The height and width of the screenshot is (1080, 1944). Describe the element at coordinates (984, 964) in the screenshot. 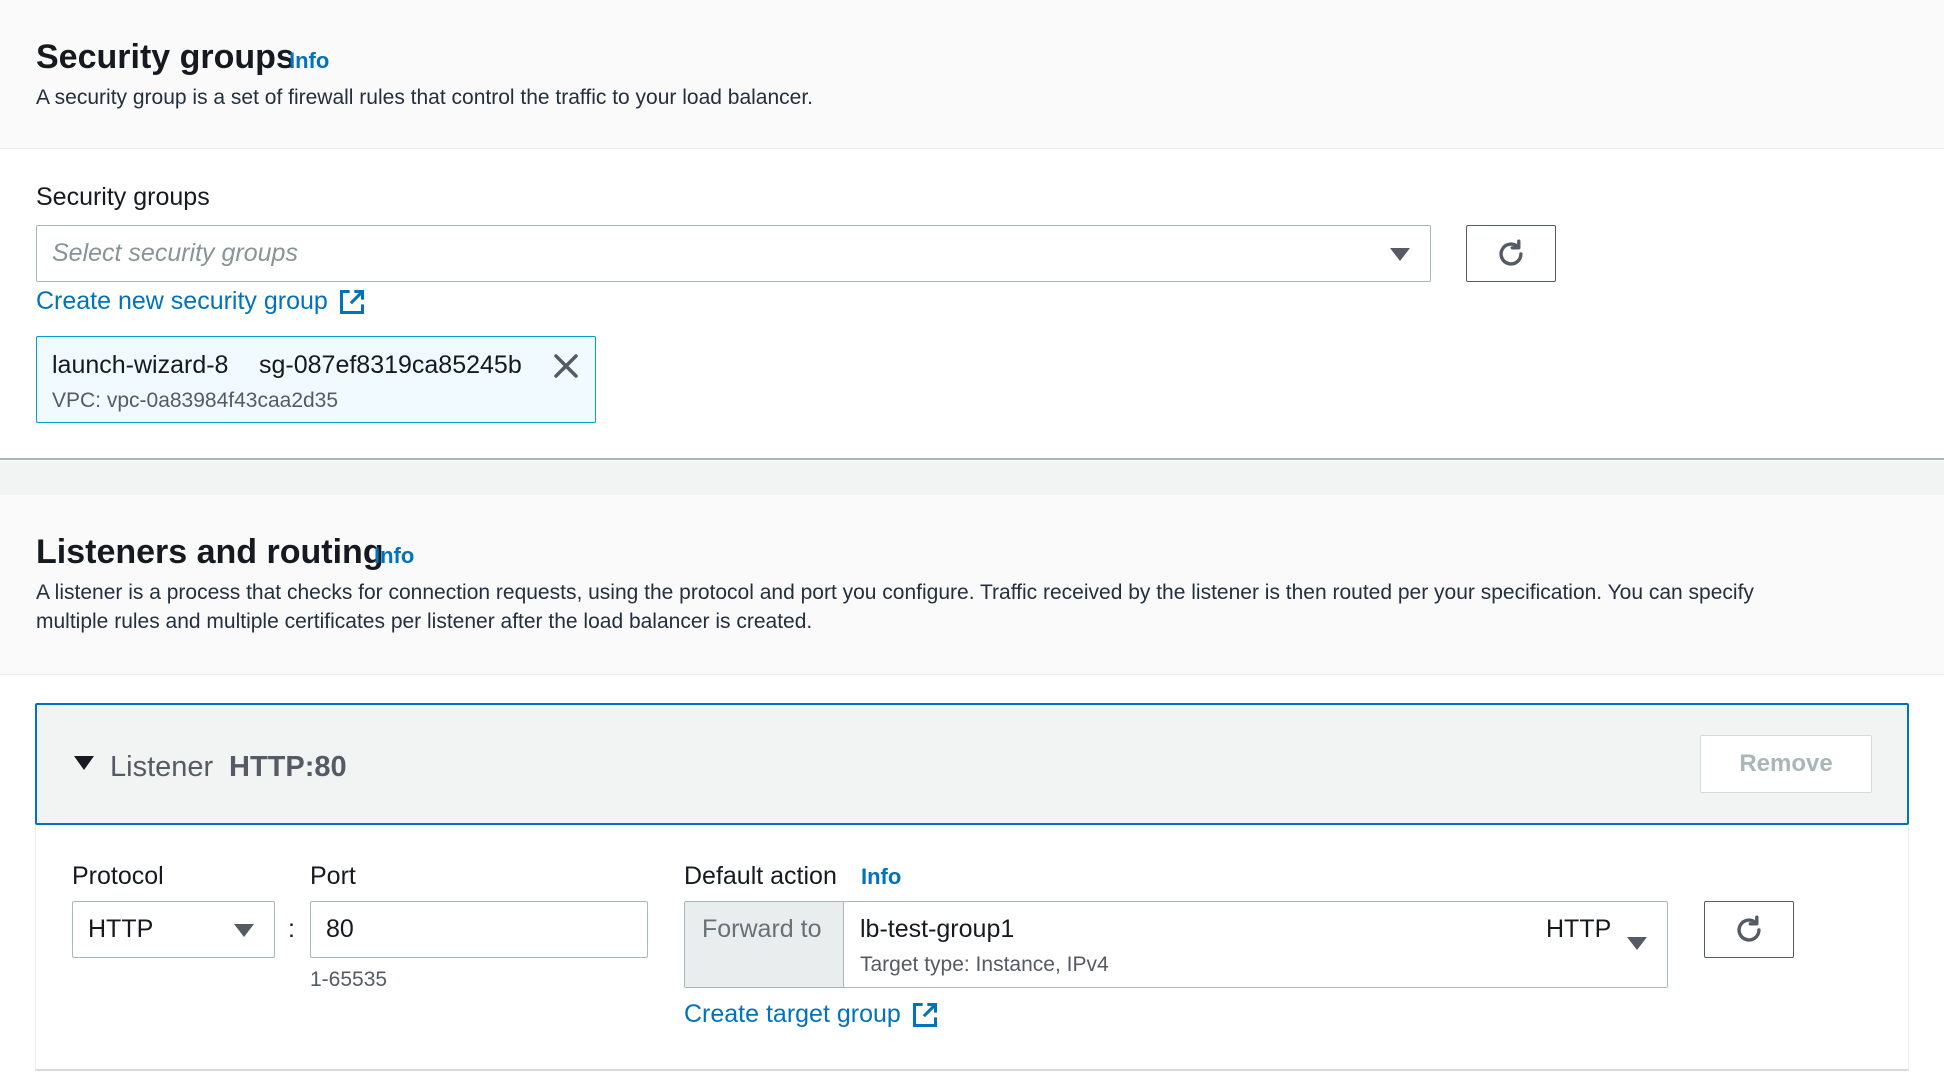

I see `target-type: Target type: Instance, IPv4` at that location.